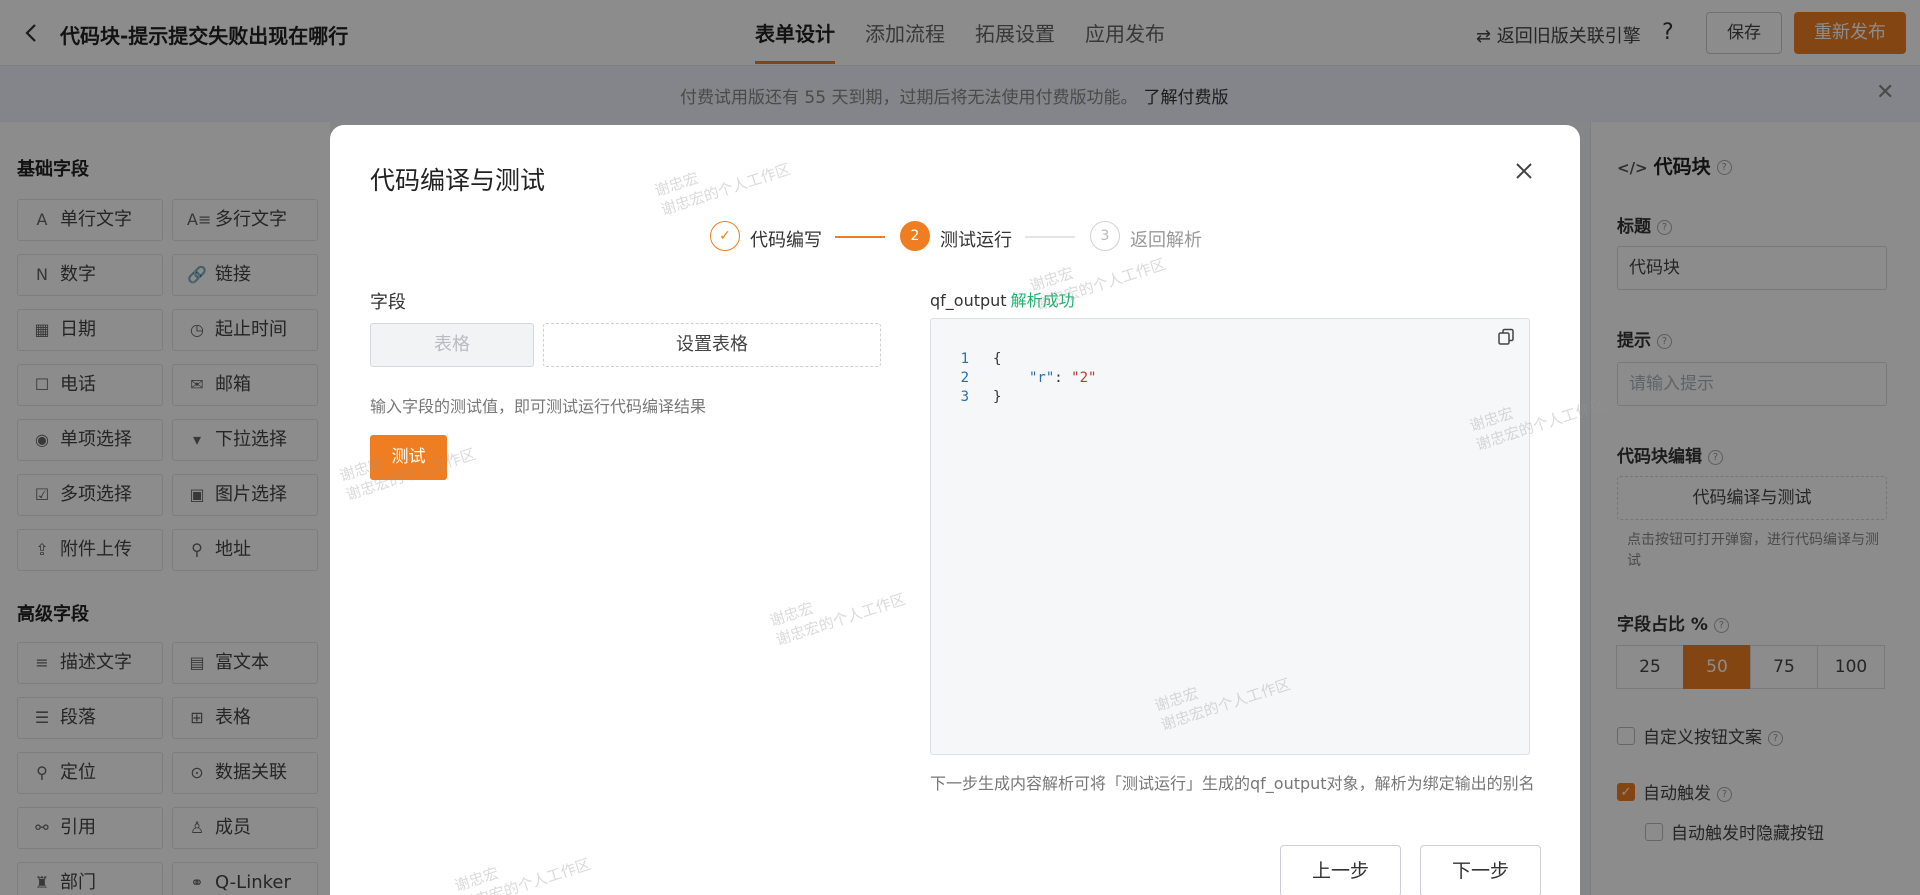 This screenshot has width=1920, height=895. Describe the element at coordinates (458, 180) in the screenshot. I see `dialog-title: 代码编译与测试` at that location.